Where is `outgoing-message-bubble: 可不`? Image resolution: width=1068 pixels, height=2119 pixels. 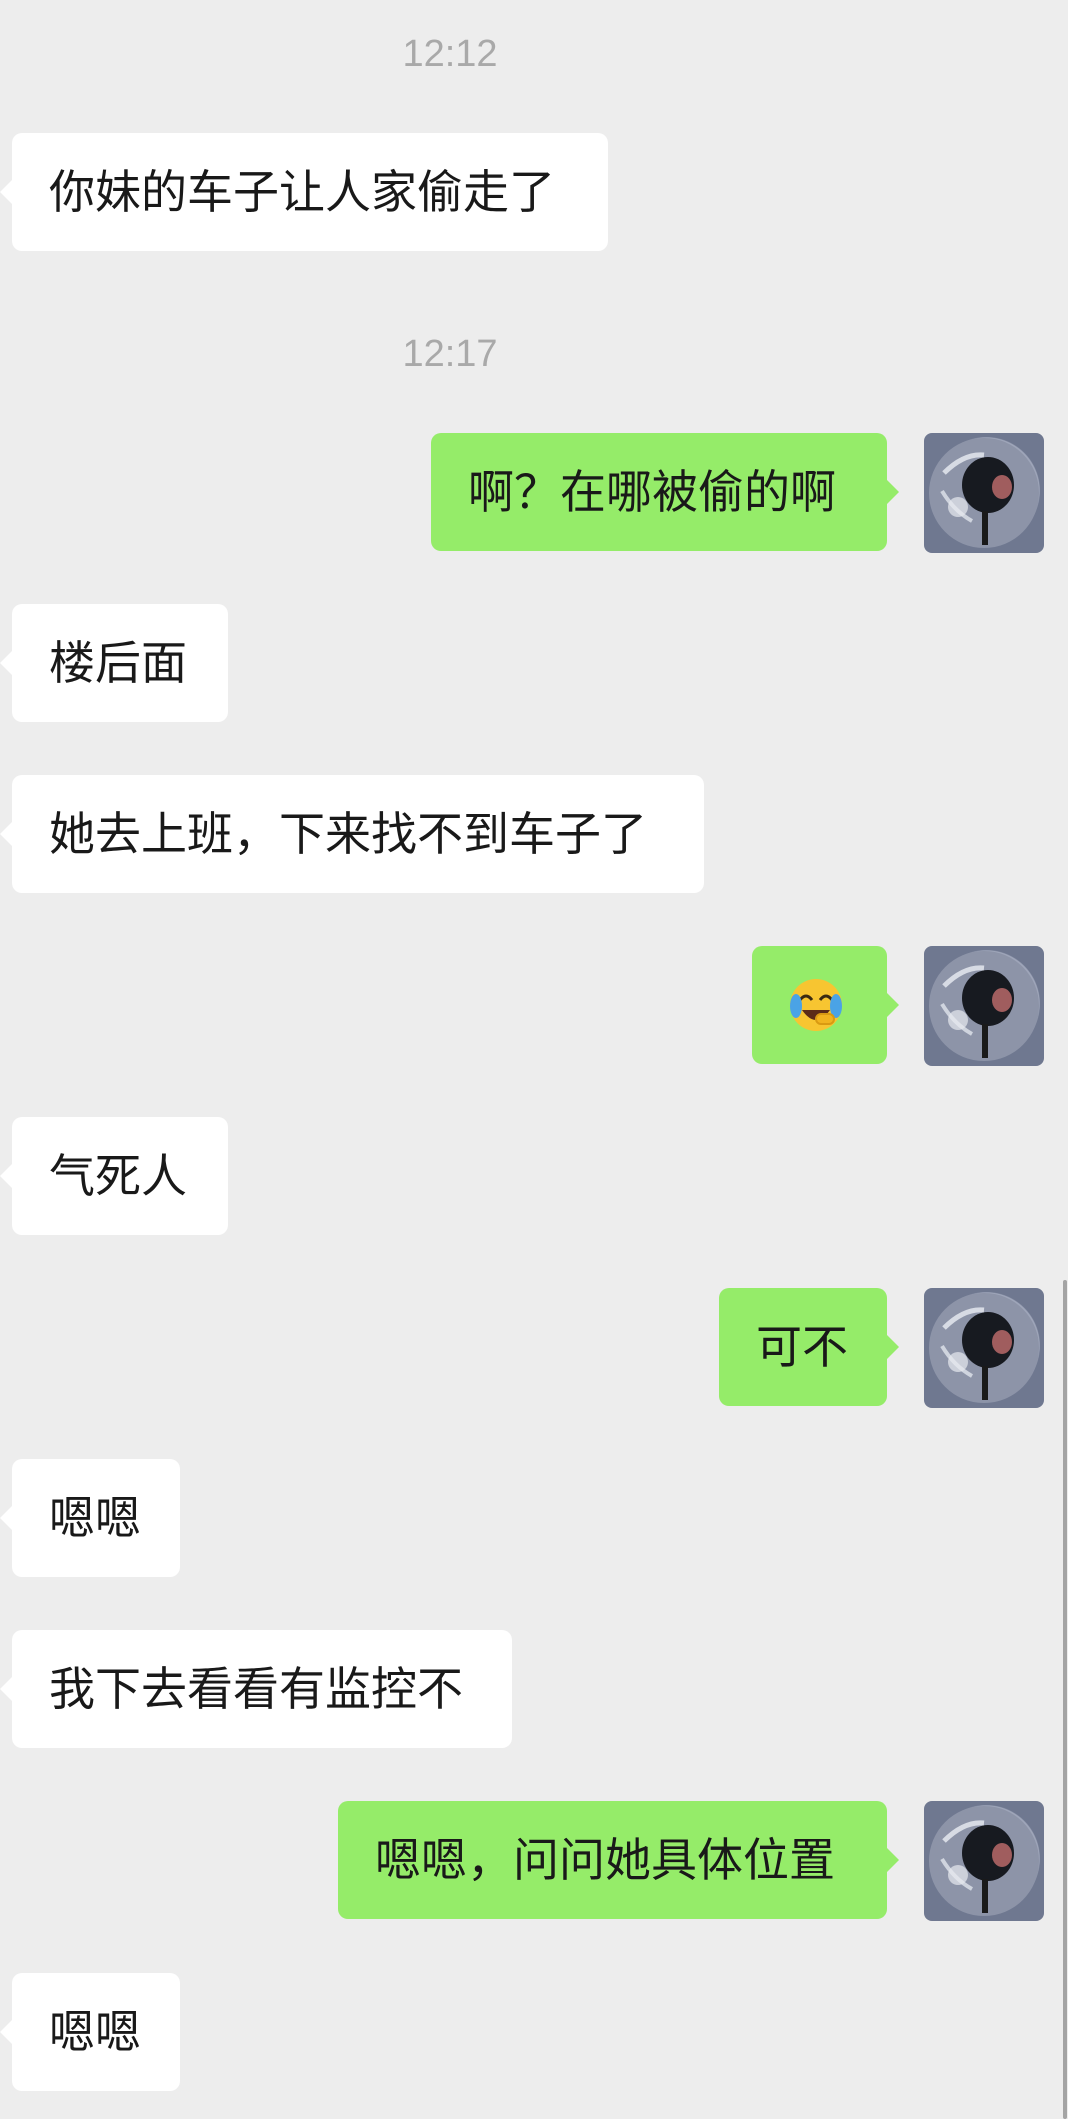 outgoing-message-bubble: 可不 is located at coordinates (809, 1347).